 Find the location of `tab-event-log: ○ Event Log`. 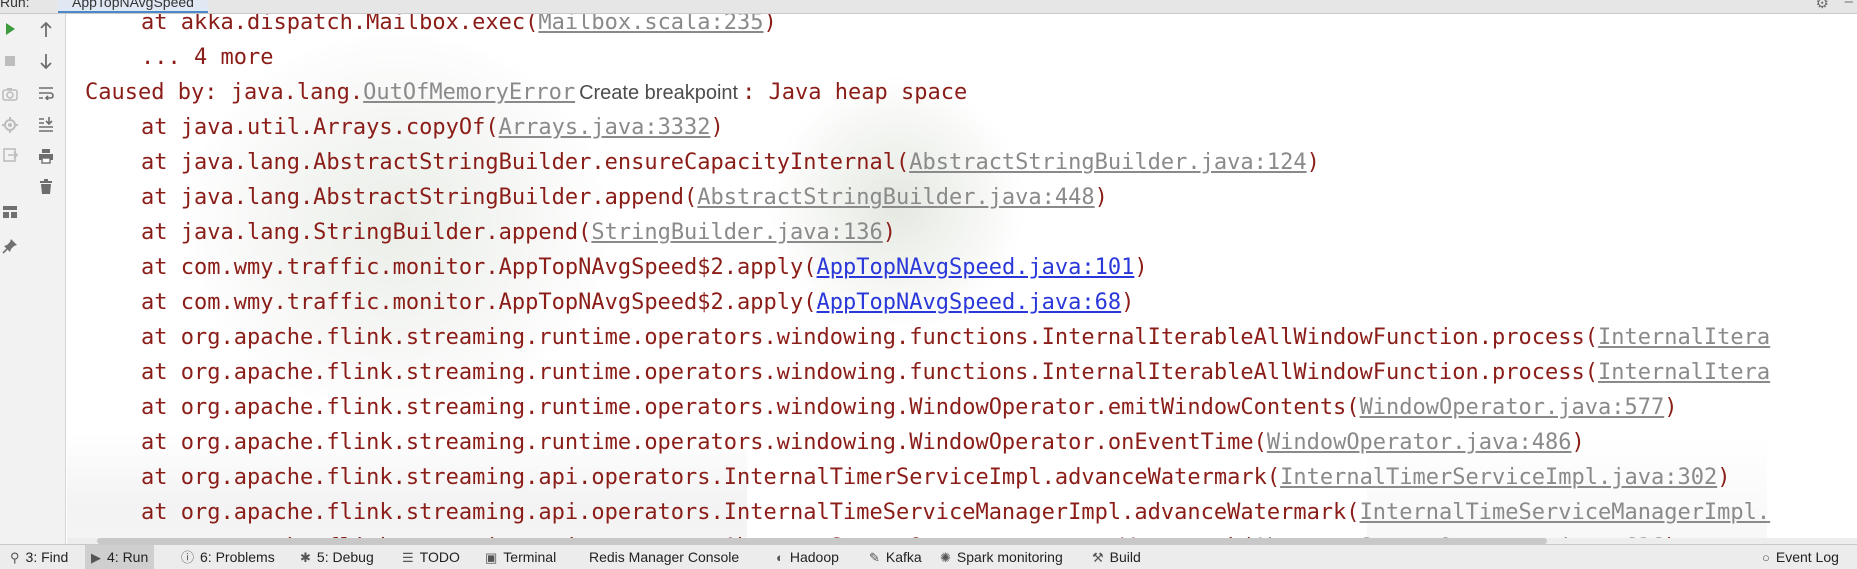

tab-event-log: ○ Event Log is located at coordinates (1800, 557).